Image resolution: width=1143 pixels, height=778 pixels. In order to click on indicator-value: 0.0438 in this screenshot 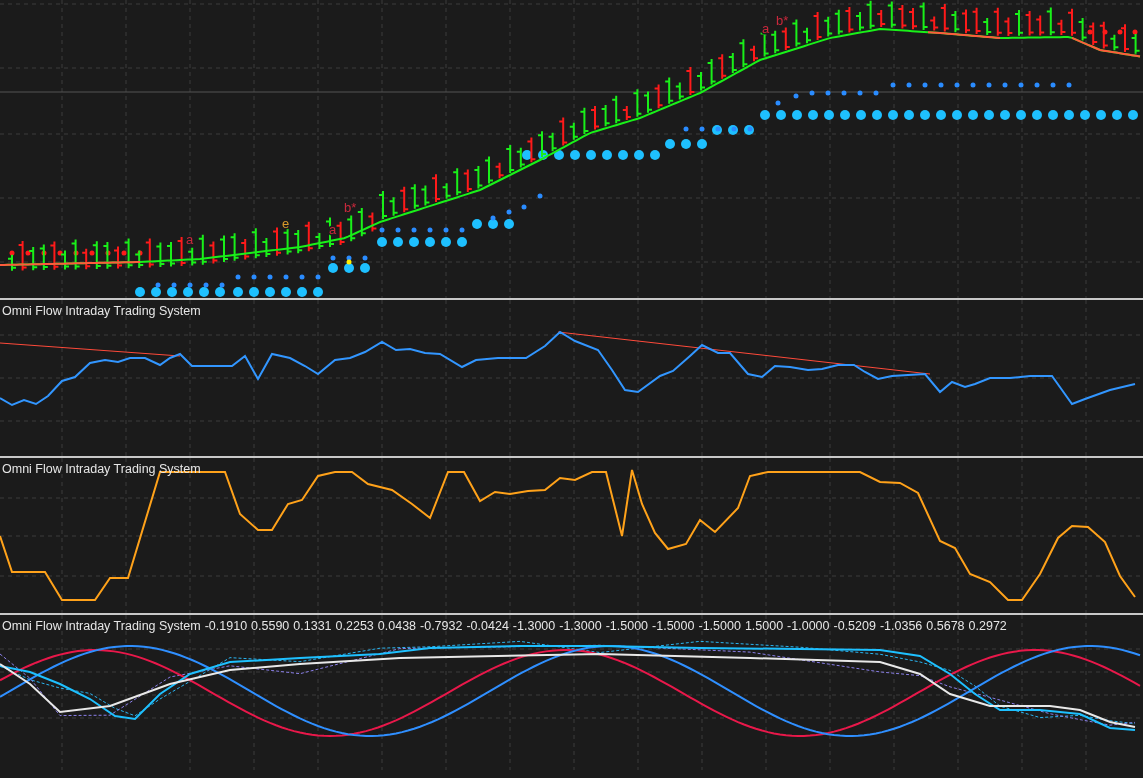, I will do `click(397, 626)`.